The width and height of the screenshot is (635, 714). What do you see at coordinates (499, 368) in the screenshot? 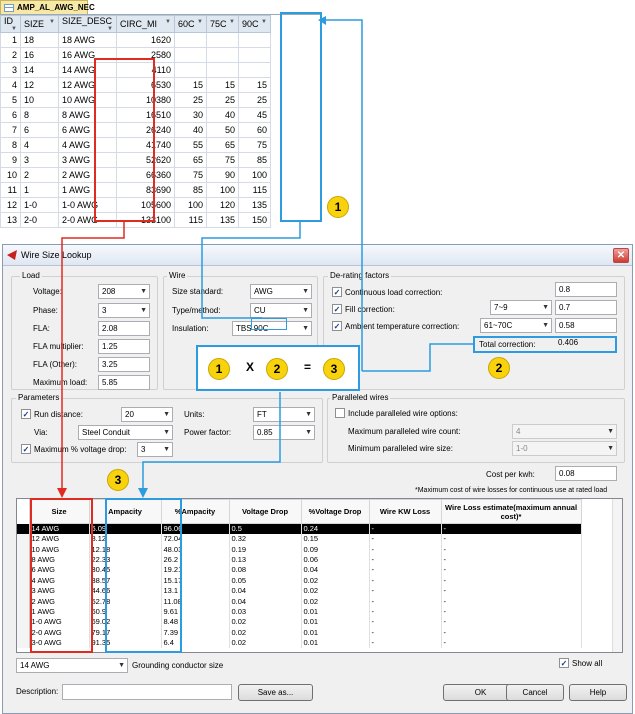
I see `step-2-marker: 2` at bounding box center [499, 368].